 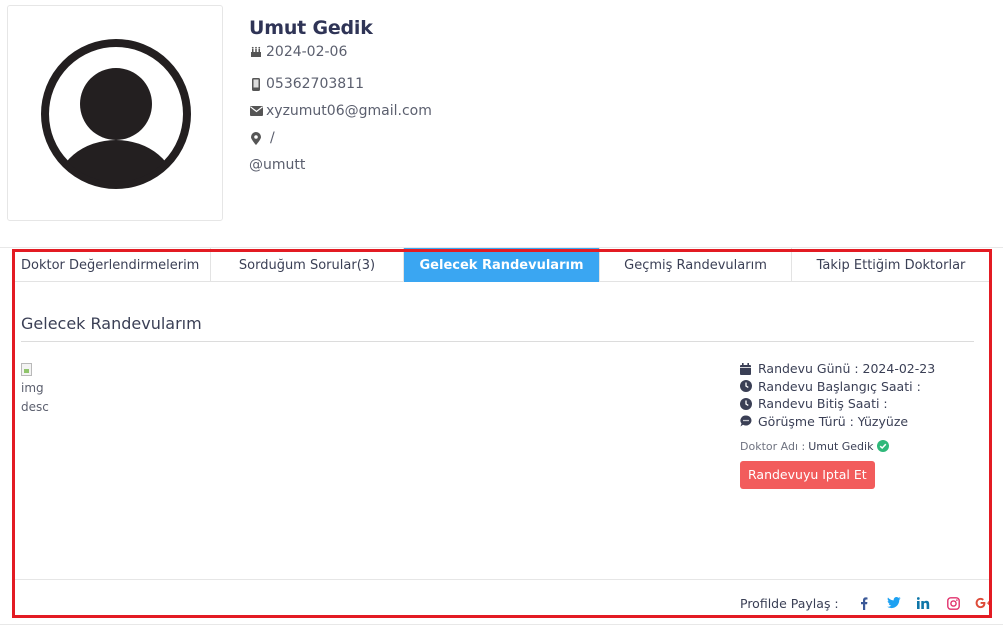 I want to click on page-bottom-divider, so click(x=501, y=624).